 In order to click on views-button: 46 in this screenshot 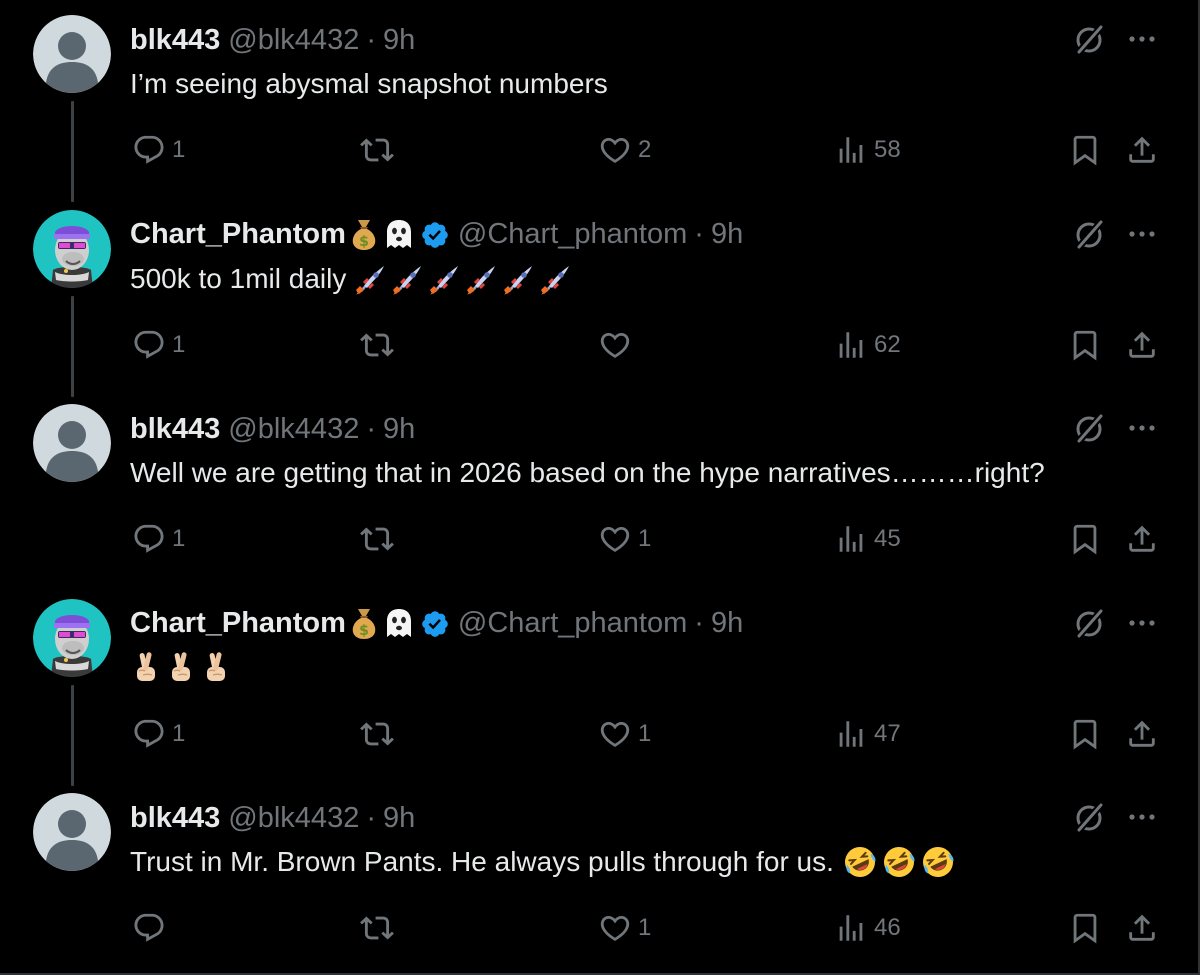, I will do `click(867, 928)`.